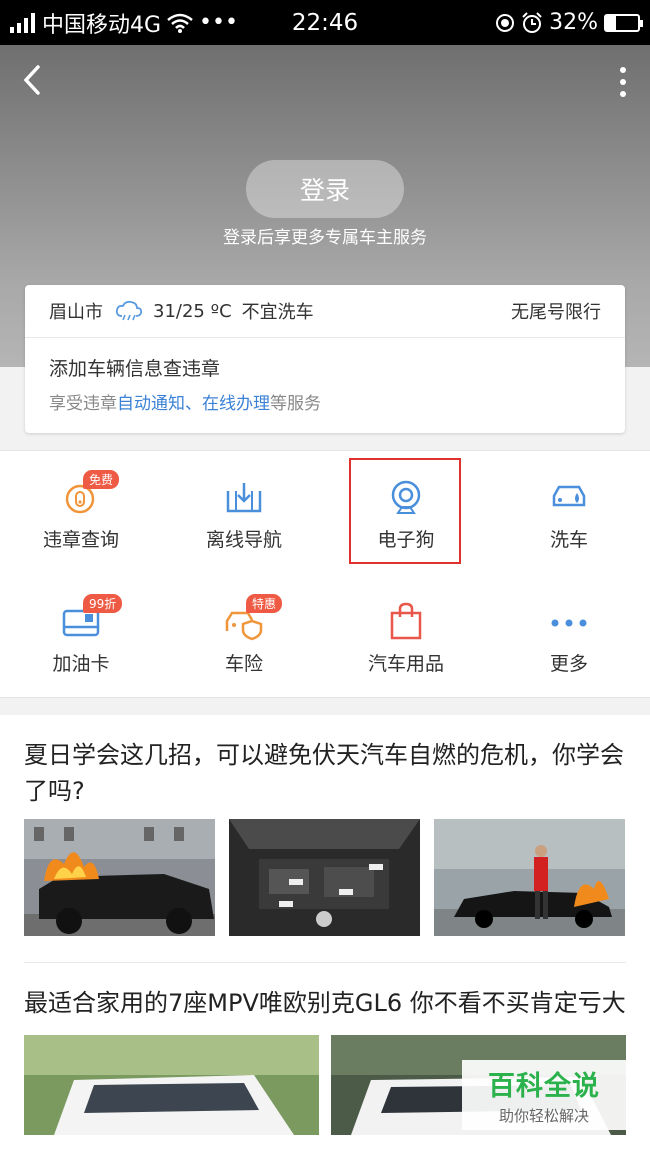 This screenshot has height=1155, width=650. What do you see at coordinates (405, 664) in the screenshot?
I see `grid-item-label: 汽车用品` at bounding box center [405, 664].